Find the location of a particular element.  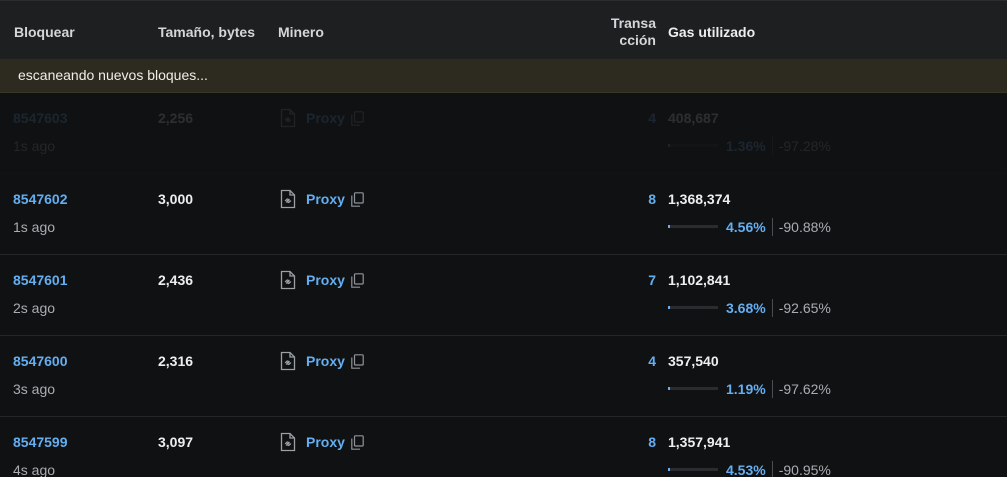

gas-used: 408,687 is located at coordinates (693, 118).